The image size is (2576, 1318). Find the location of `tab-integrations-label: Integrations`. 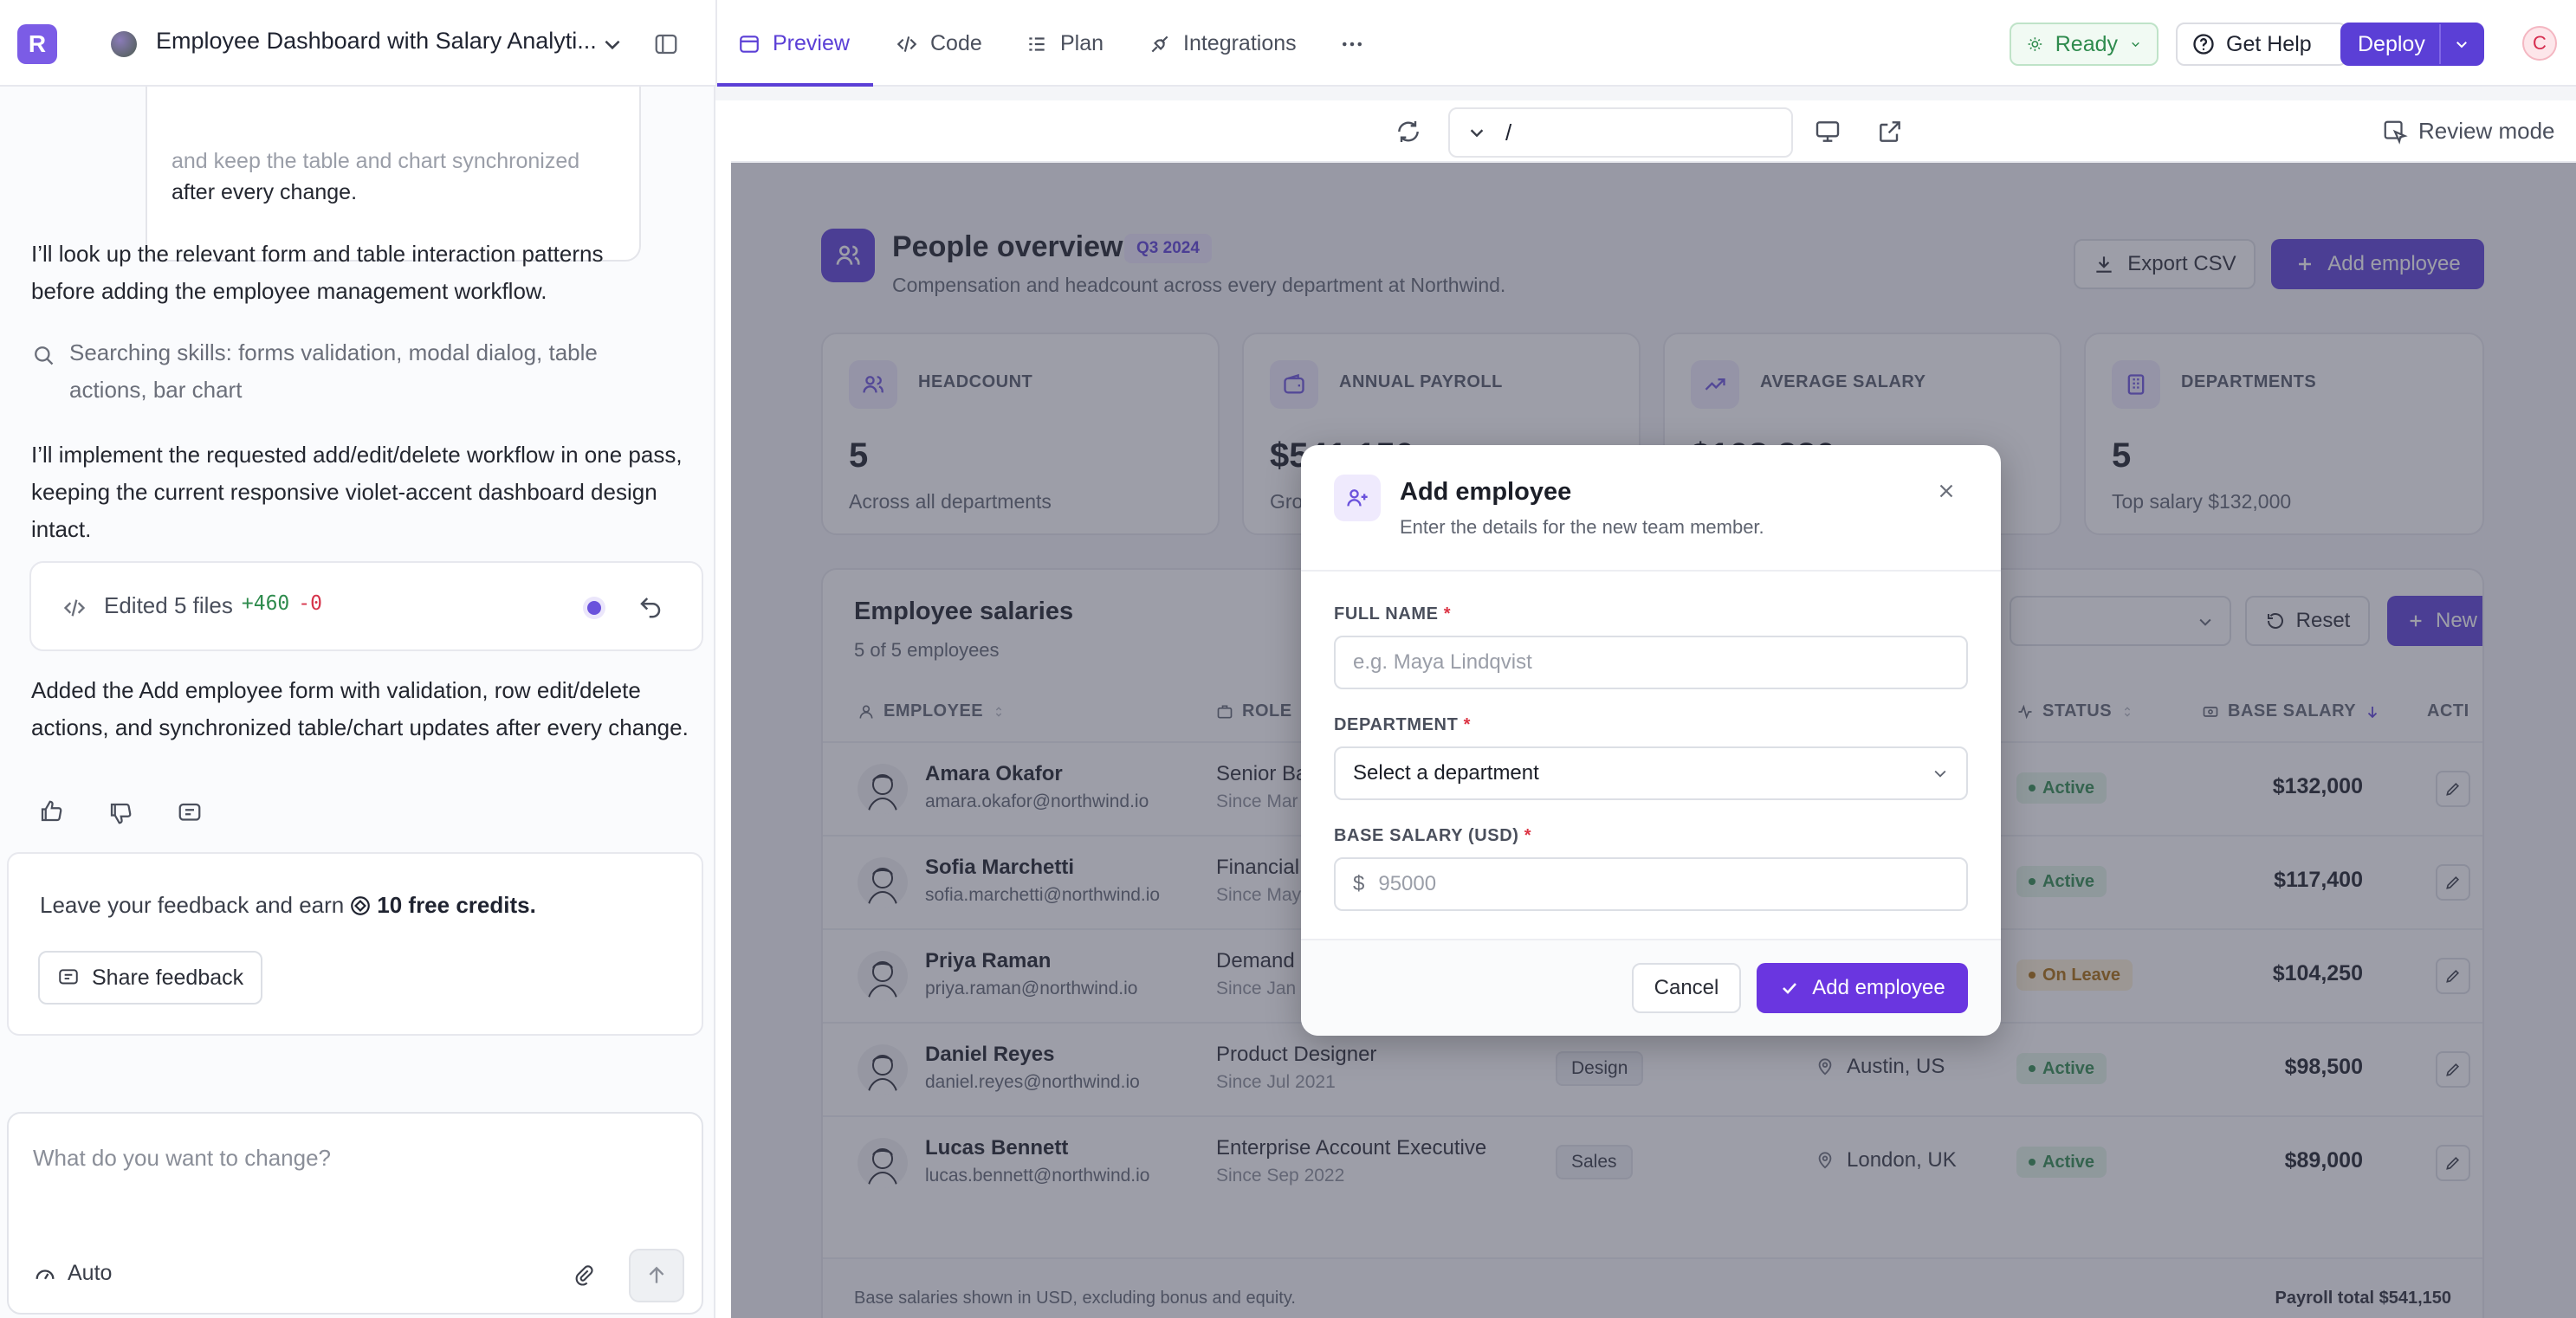

tab-integrations-label: Integrations is located at coordinates (1240, 43).